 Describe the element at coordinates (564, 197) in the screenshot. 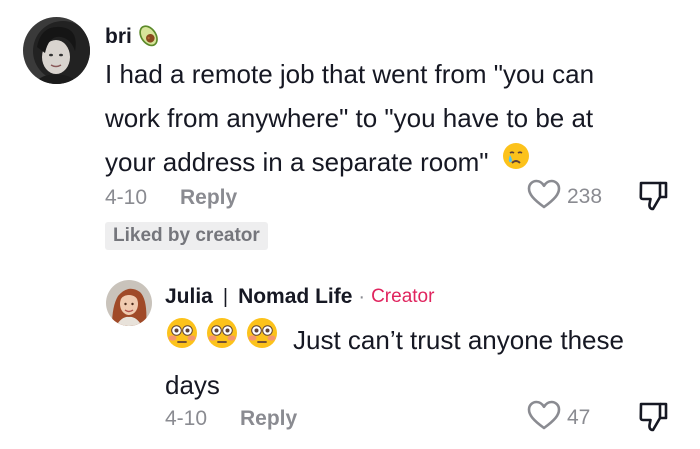

I see `comment-like-button: 238` at that location.